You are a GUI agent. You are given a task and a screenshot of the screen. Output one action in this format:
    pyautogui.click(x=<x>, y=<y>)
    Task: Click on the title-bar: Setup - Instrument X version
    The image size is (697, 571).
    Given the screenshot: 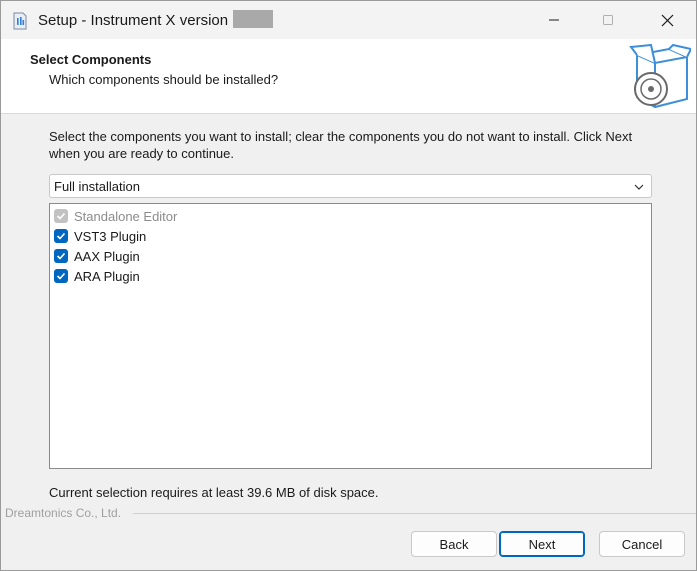 What is the action you would take?
    pyautogui.click(x=348, y=20)
    